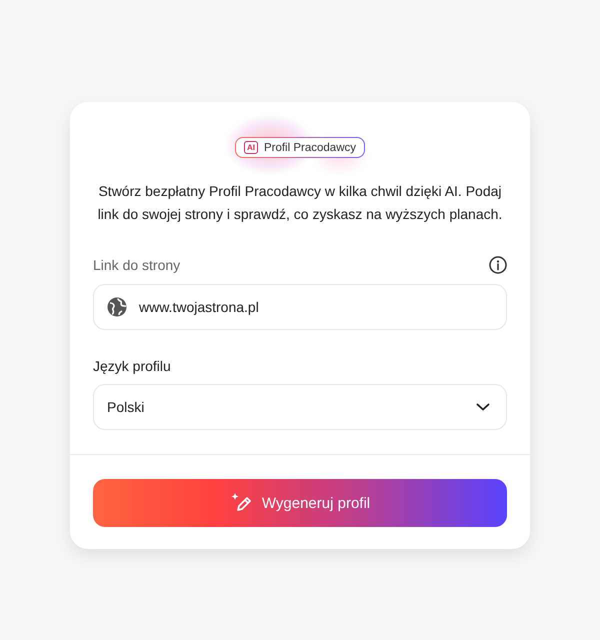 The image size is (600, 640). Describe the element at coordinates (483, 407) in the screenshot. I see `chevron-down-icon` at that location.